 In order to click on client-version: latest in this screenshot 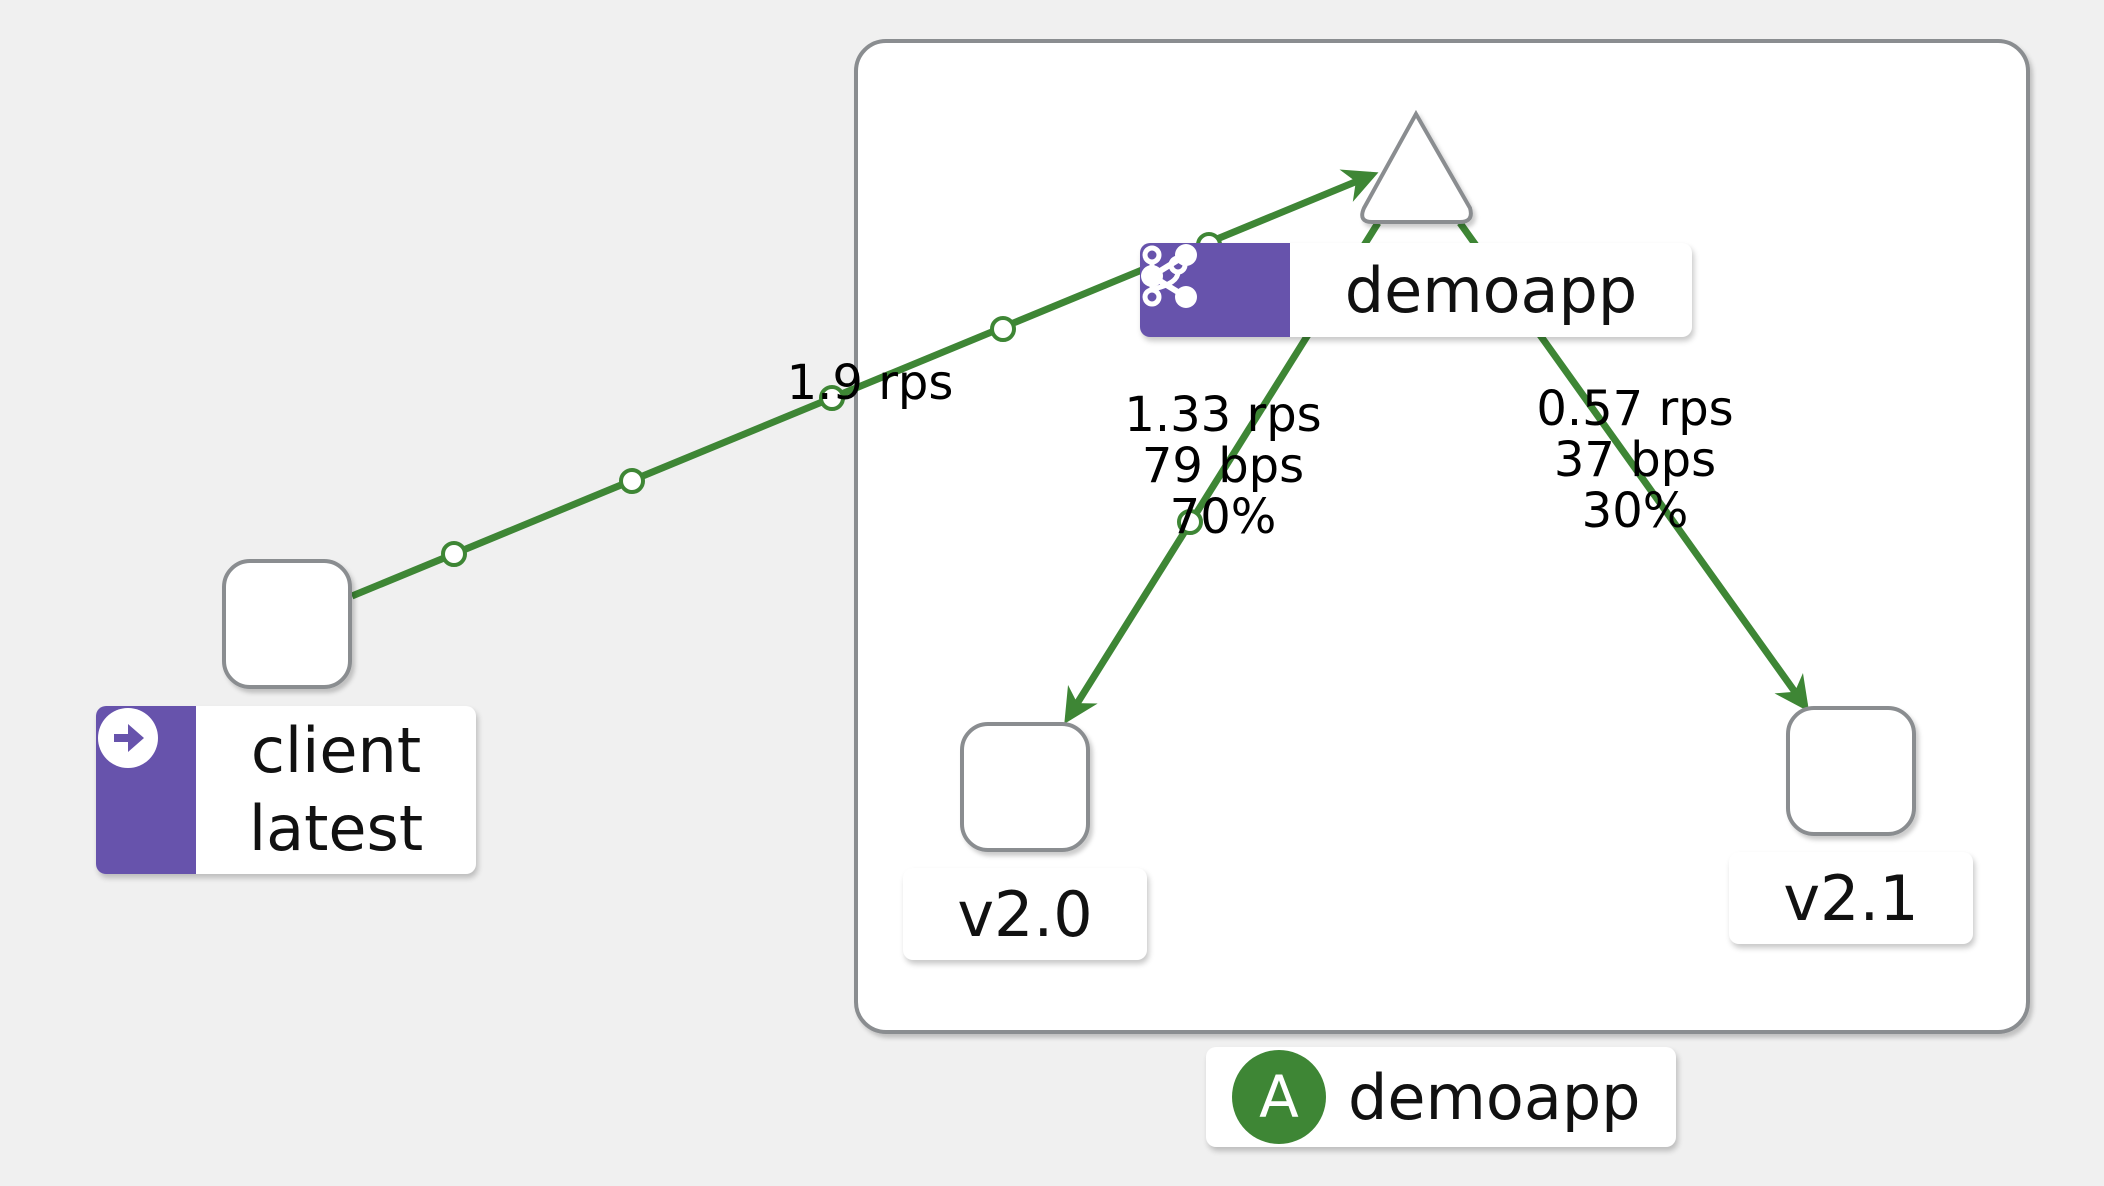, I will do `click(336, 828)`.